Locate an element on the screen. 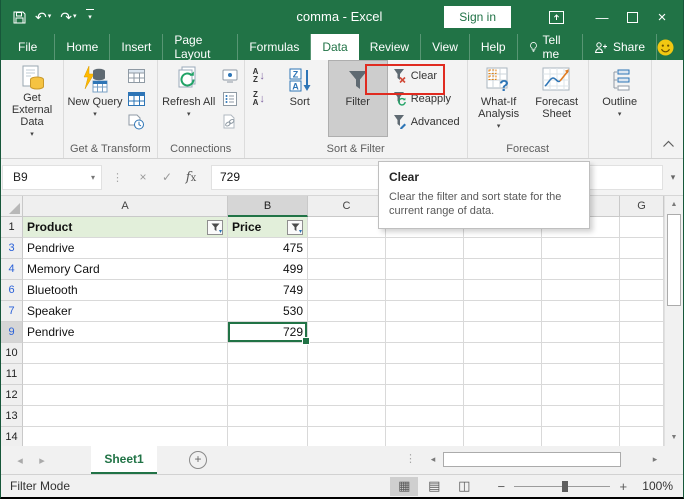 The width and height of the screenshot is (684, 499). scroll-right-button: ▸ is located at coordinates (655, 459).